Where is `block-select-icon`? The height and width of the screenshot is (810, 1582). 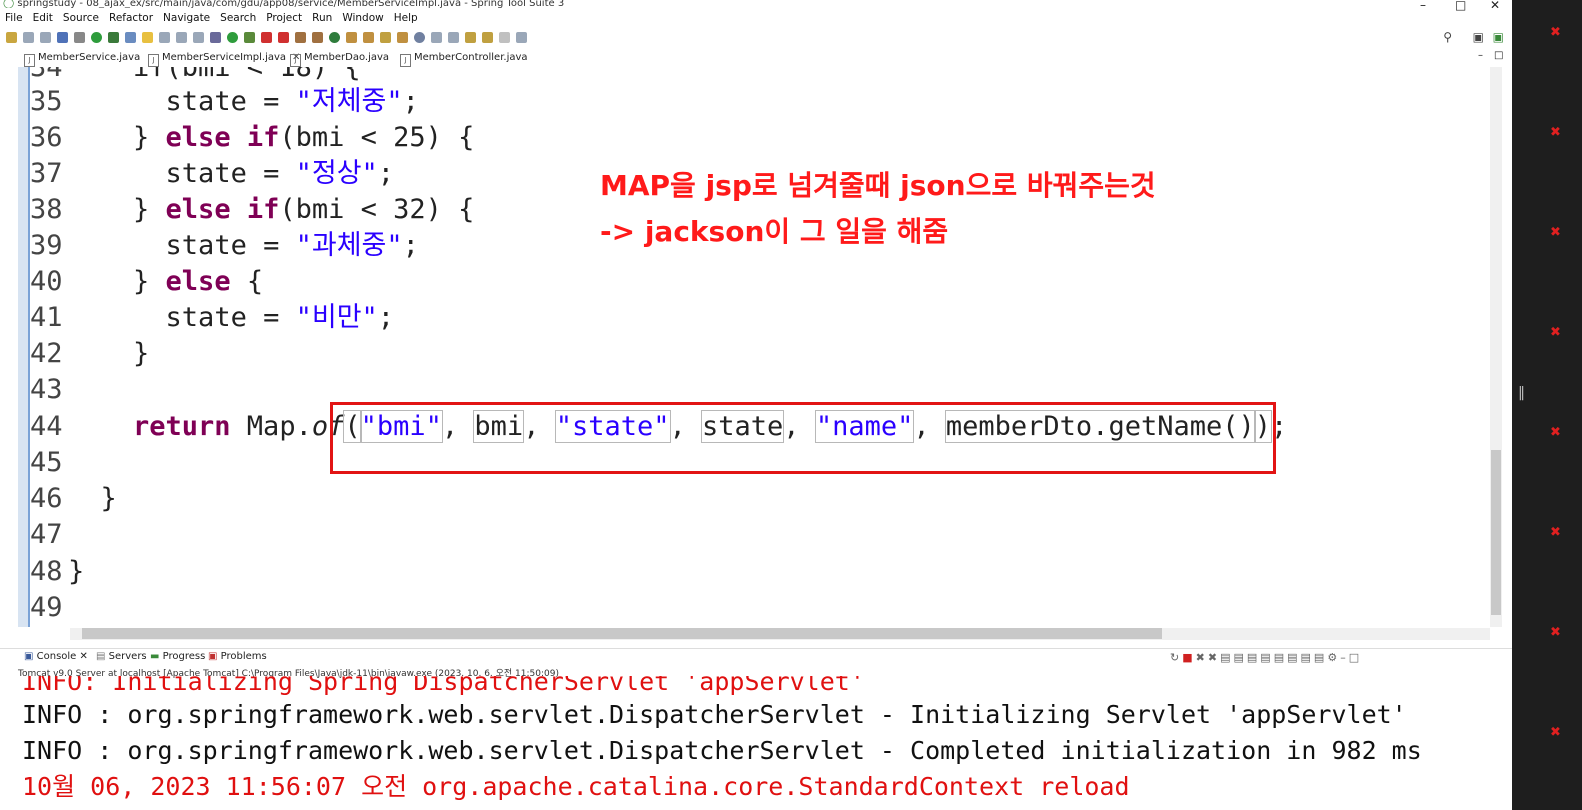 block-select-icon is located at coordinates (164, 37).